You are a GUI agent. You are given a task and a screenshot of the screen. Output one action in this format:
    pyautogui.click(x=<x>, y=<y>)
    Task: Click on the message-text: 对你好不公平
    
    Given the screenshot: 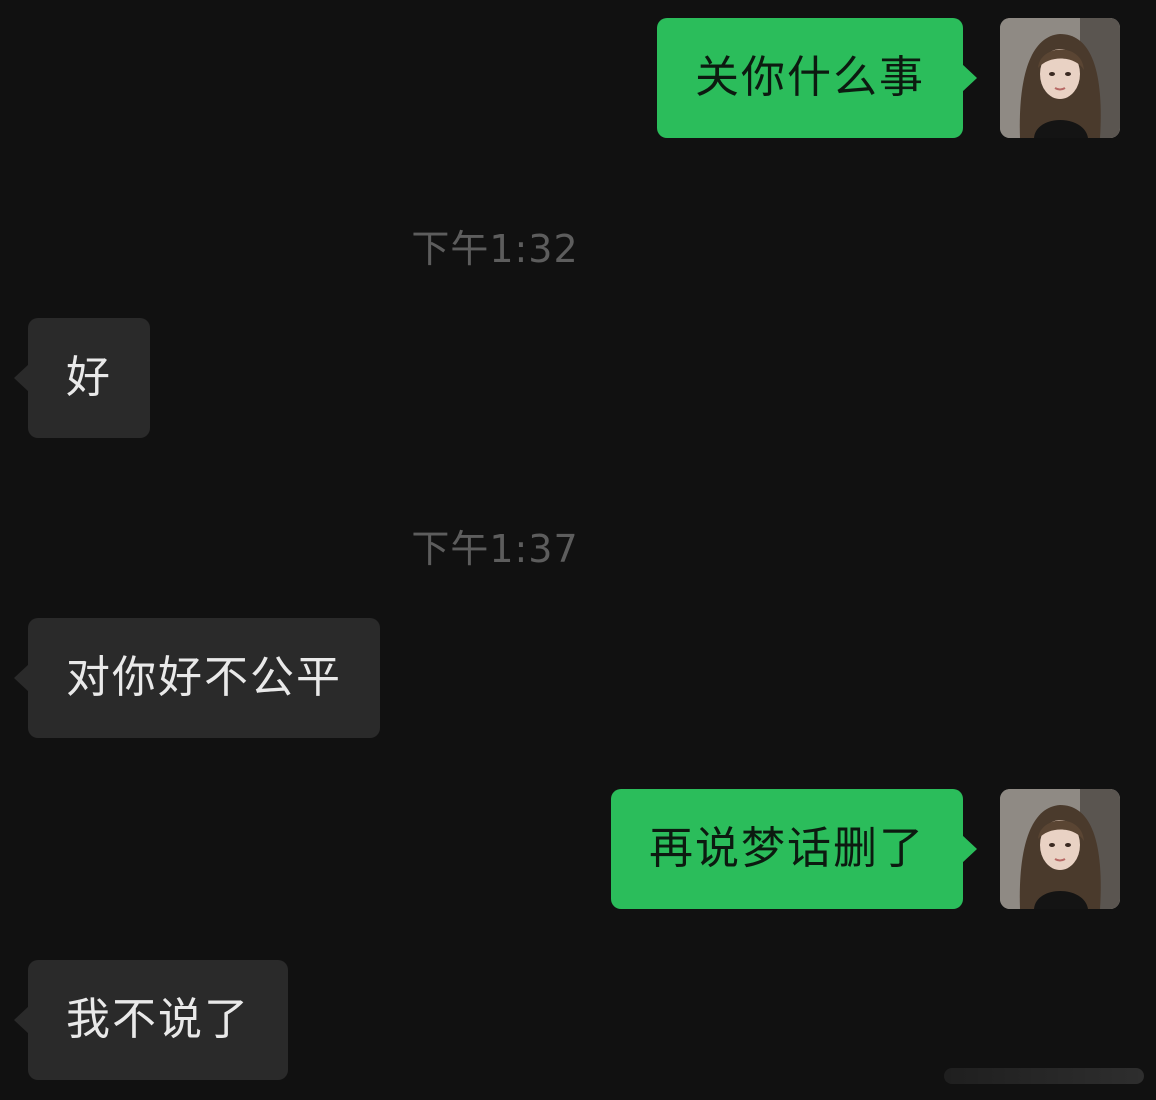 What is the action you would take?
    pyautogui.click(x=204, y=677)
    